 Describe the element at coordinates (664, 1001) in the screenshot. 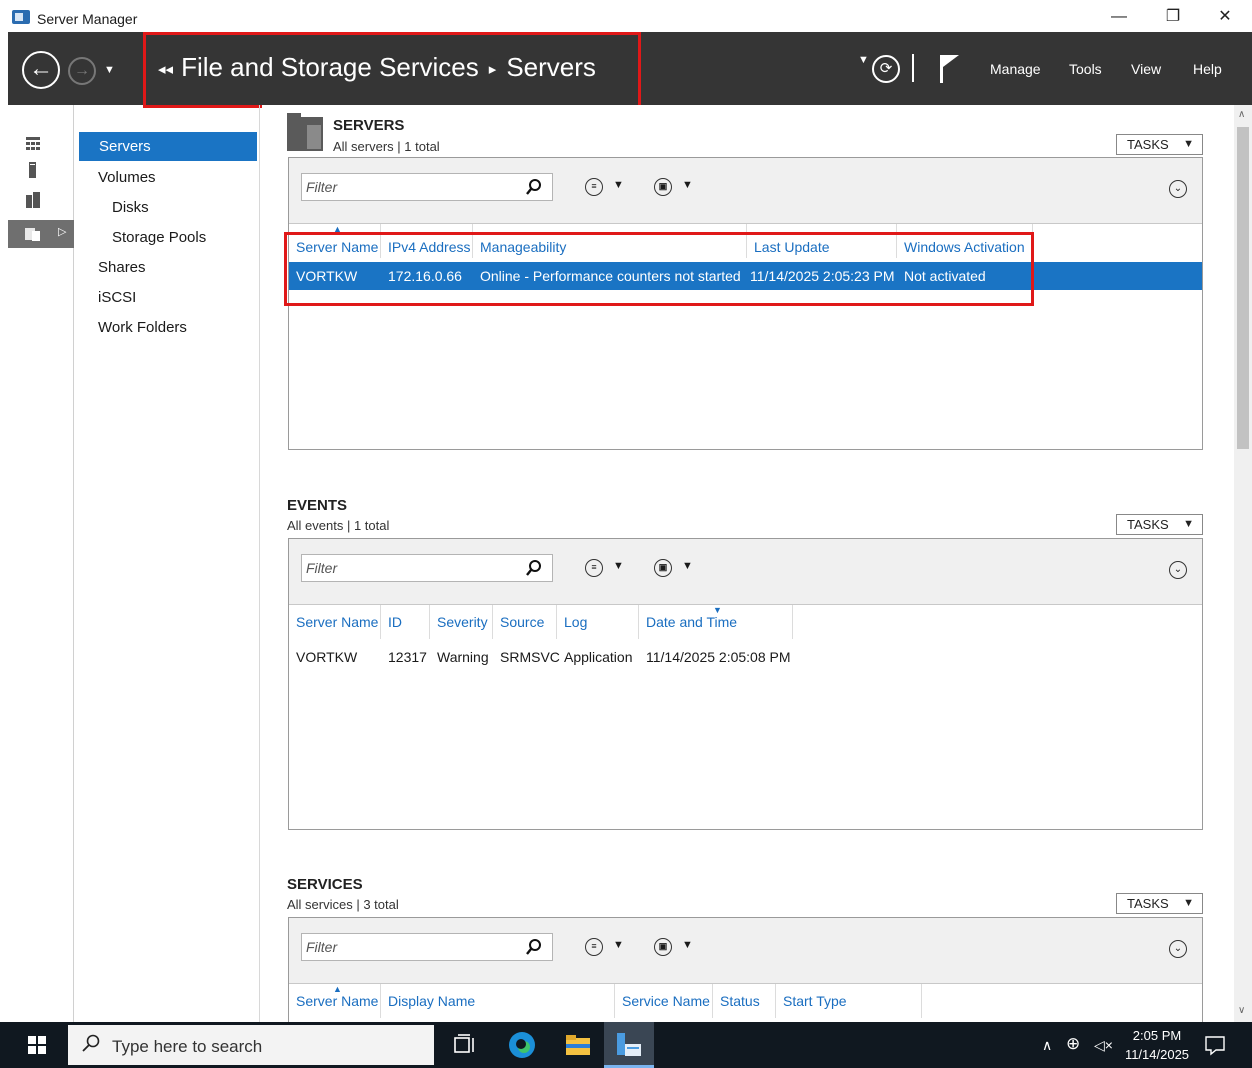

I see `column-service-name: Service Name` at that location.